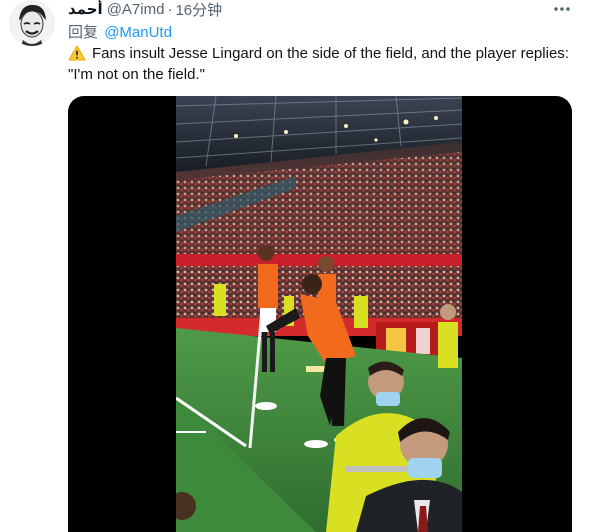 This screenshot has width=596, height=532. What do you see at coordinates (562, 9) in the screenshot?
I see `more-options-icon` at bounding box center [562, 9].